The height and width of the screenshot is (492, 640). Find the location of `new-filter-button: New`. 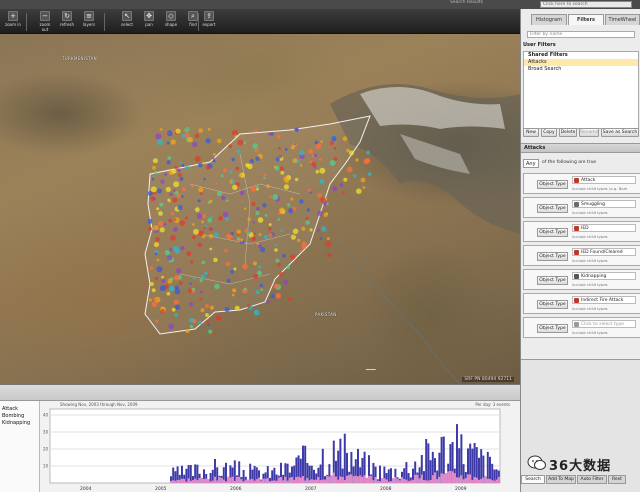

new-filter-button: New is located at coordinates (531, 132).